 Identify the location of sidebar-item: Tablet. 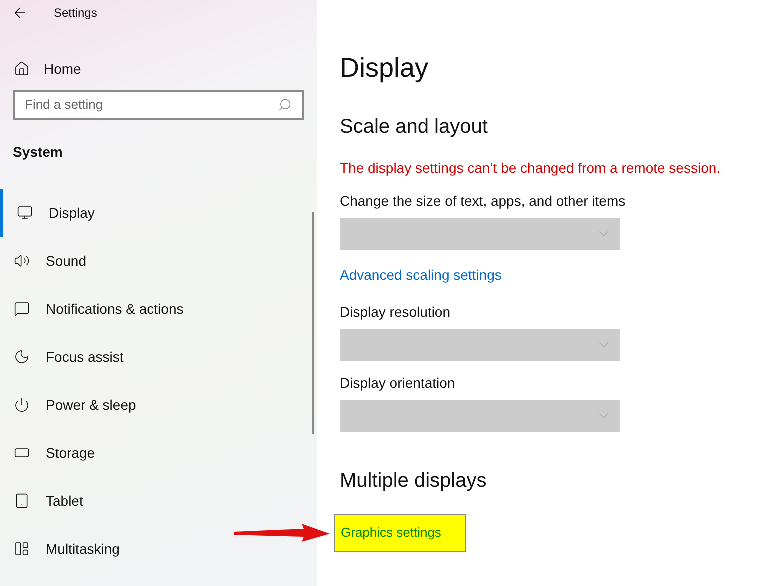
(158, 501).